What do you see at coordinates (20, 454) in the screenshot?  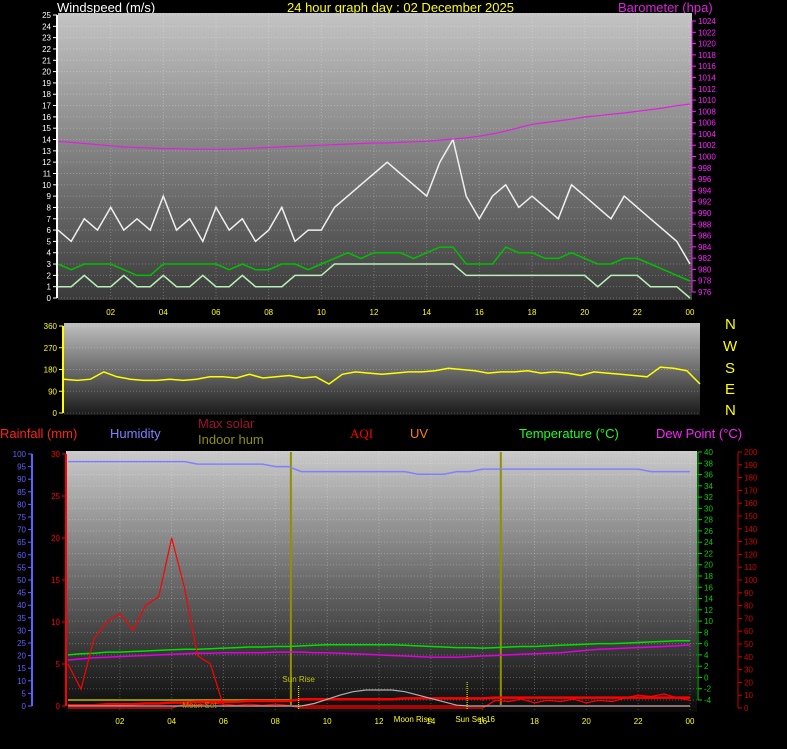 I see `humidity-axis-tick-label: 100` at bounding box center [20, 454].